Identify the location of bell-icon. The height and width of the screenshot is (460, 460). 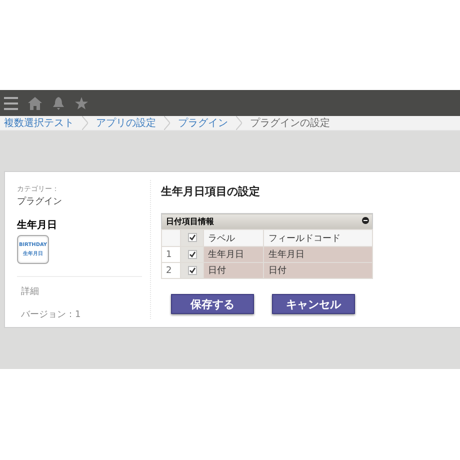
(58, 103).